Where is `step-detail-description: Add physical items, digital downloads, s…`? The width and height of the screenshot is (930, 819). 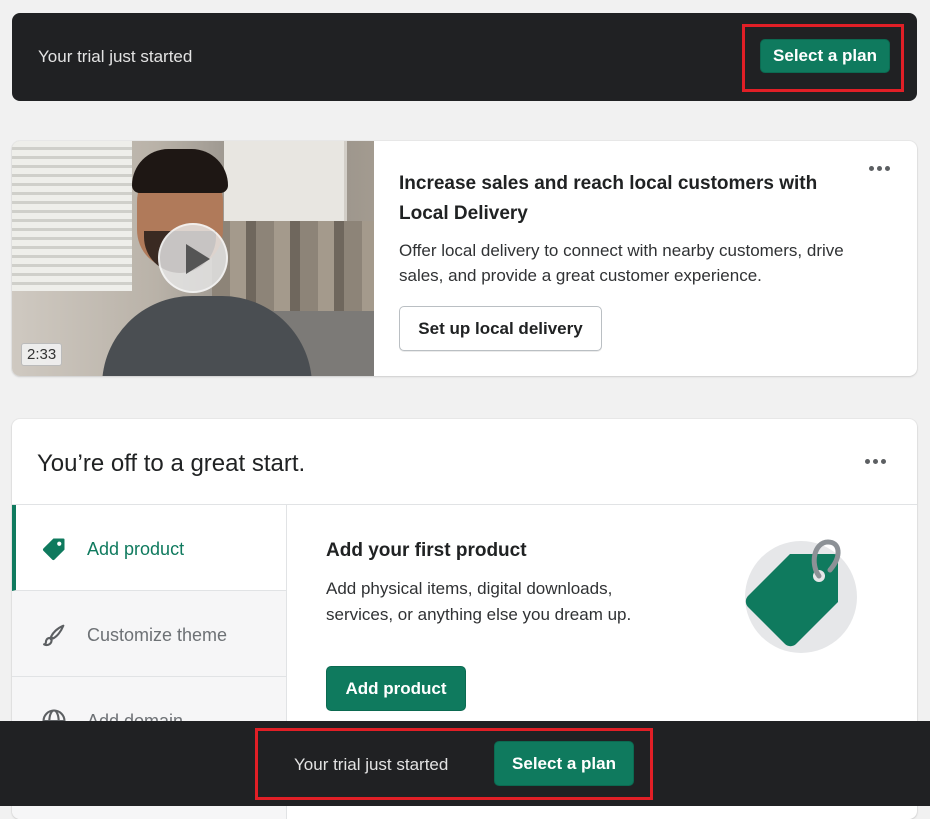
step-detail-description: Add physical items, digital downloads, s… is located at coordinates (479, 601).